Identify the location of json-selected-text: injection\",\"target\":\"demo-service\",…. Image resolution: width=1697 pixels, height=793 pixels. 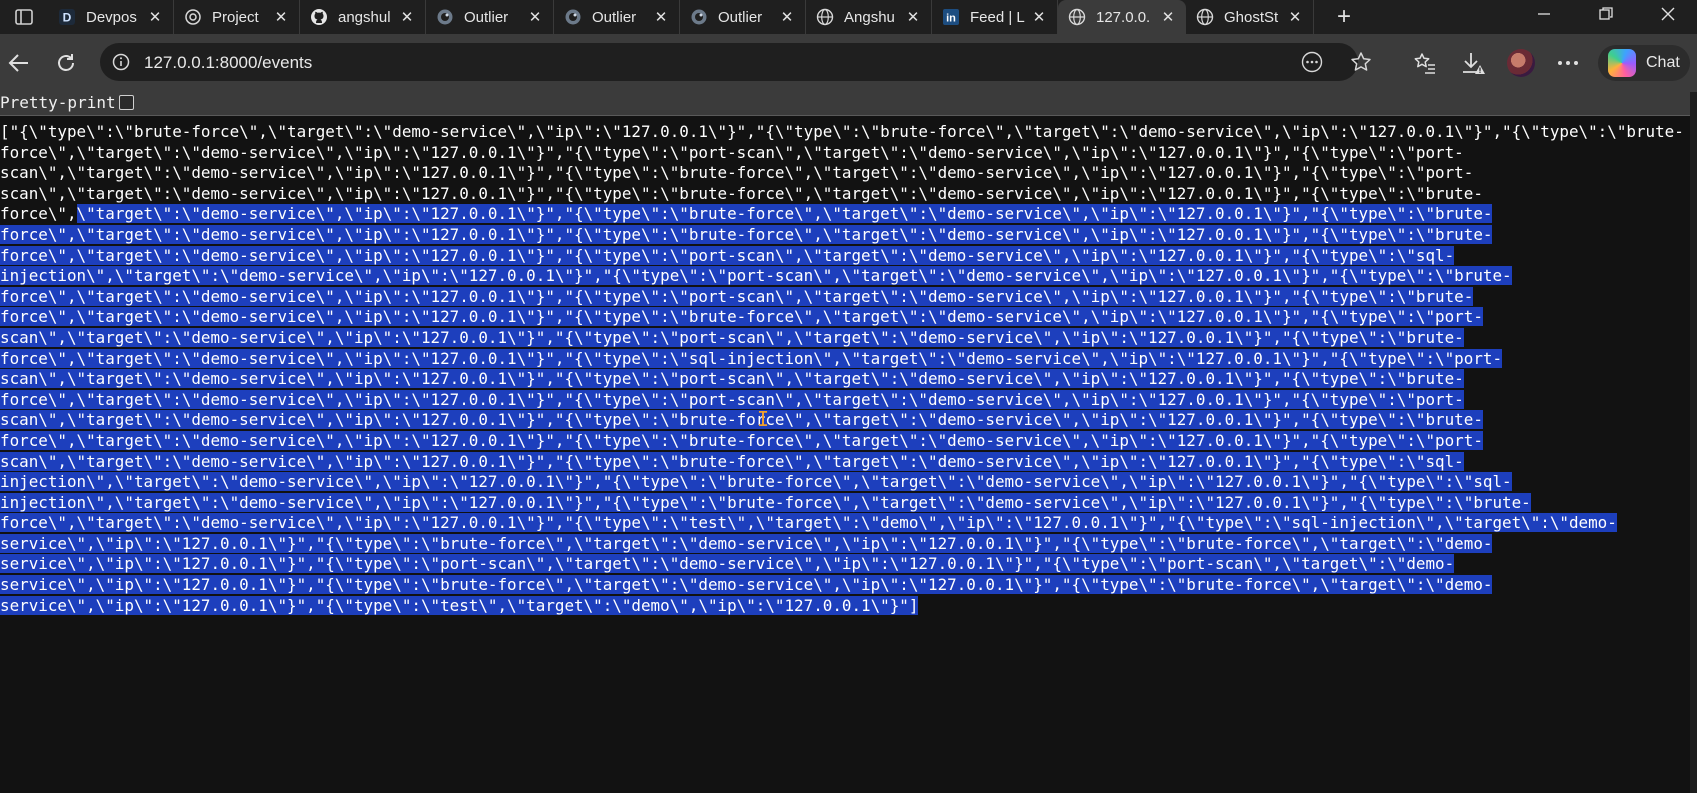
(756, 482).